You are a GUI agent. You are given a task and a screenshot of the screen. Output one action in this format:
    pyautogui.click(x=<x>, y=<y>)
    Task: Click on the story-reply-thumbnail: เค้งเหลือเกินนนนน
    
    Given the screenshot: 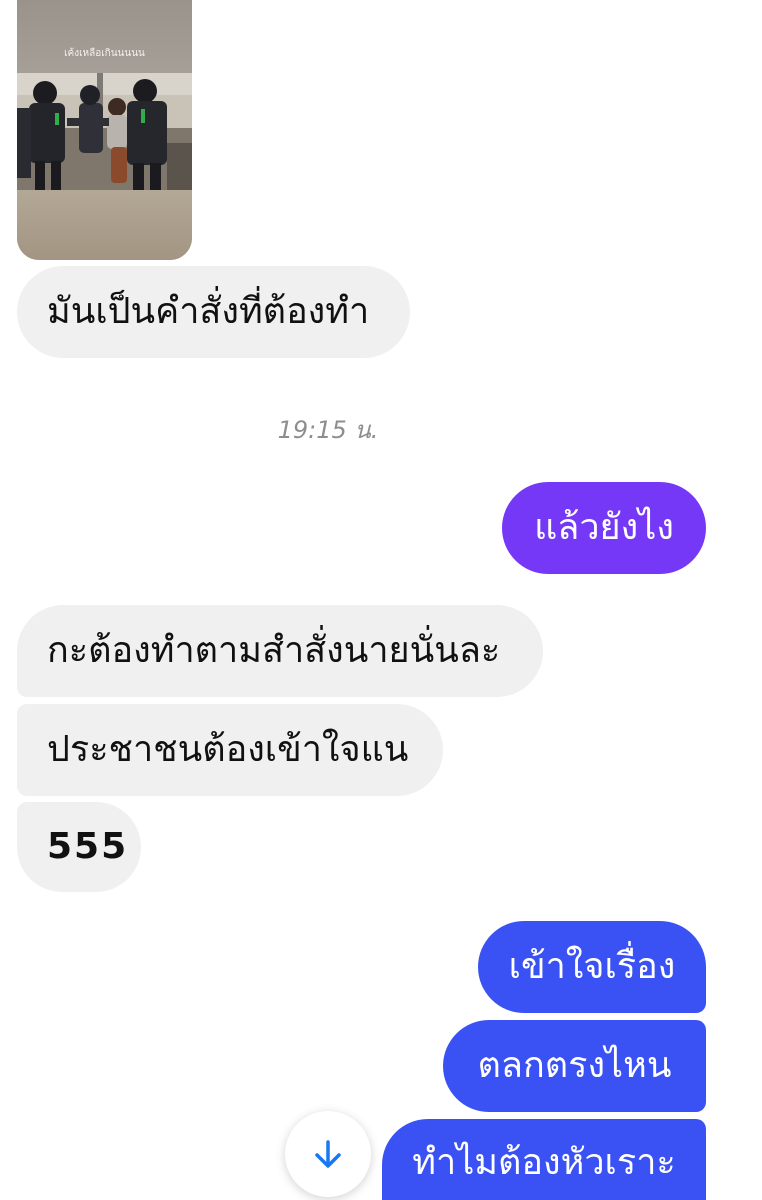 What is the action you would take?
    pyautogui.click(x=104, y=130)
    